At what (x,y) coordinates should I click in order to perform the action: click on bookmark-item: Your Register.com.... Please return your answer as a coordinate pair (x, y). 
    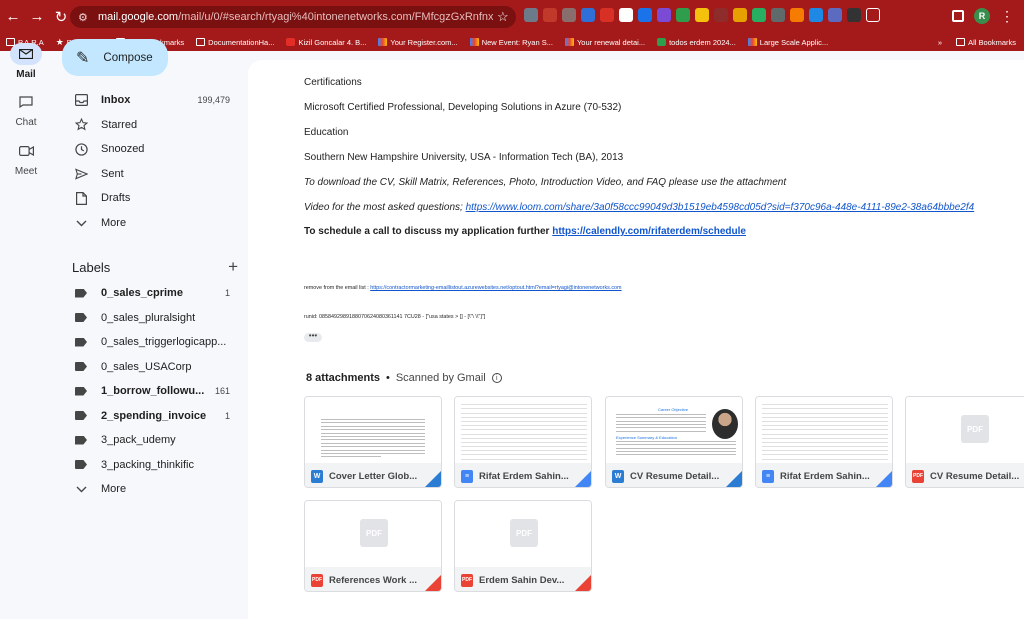
    Looking at the image, I should click on (418, 42).